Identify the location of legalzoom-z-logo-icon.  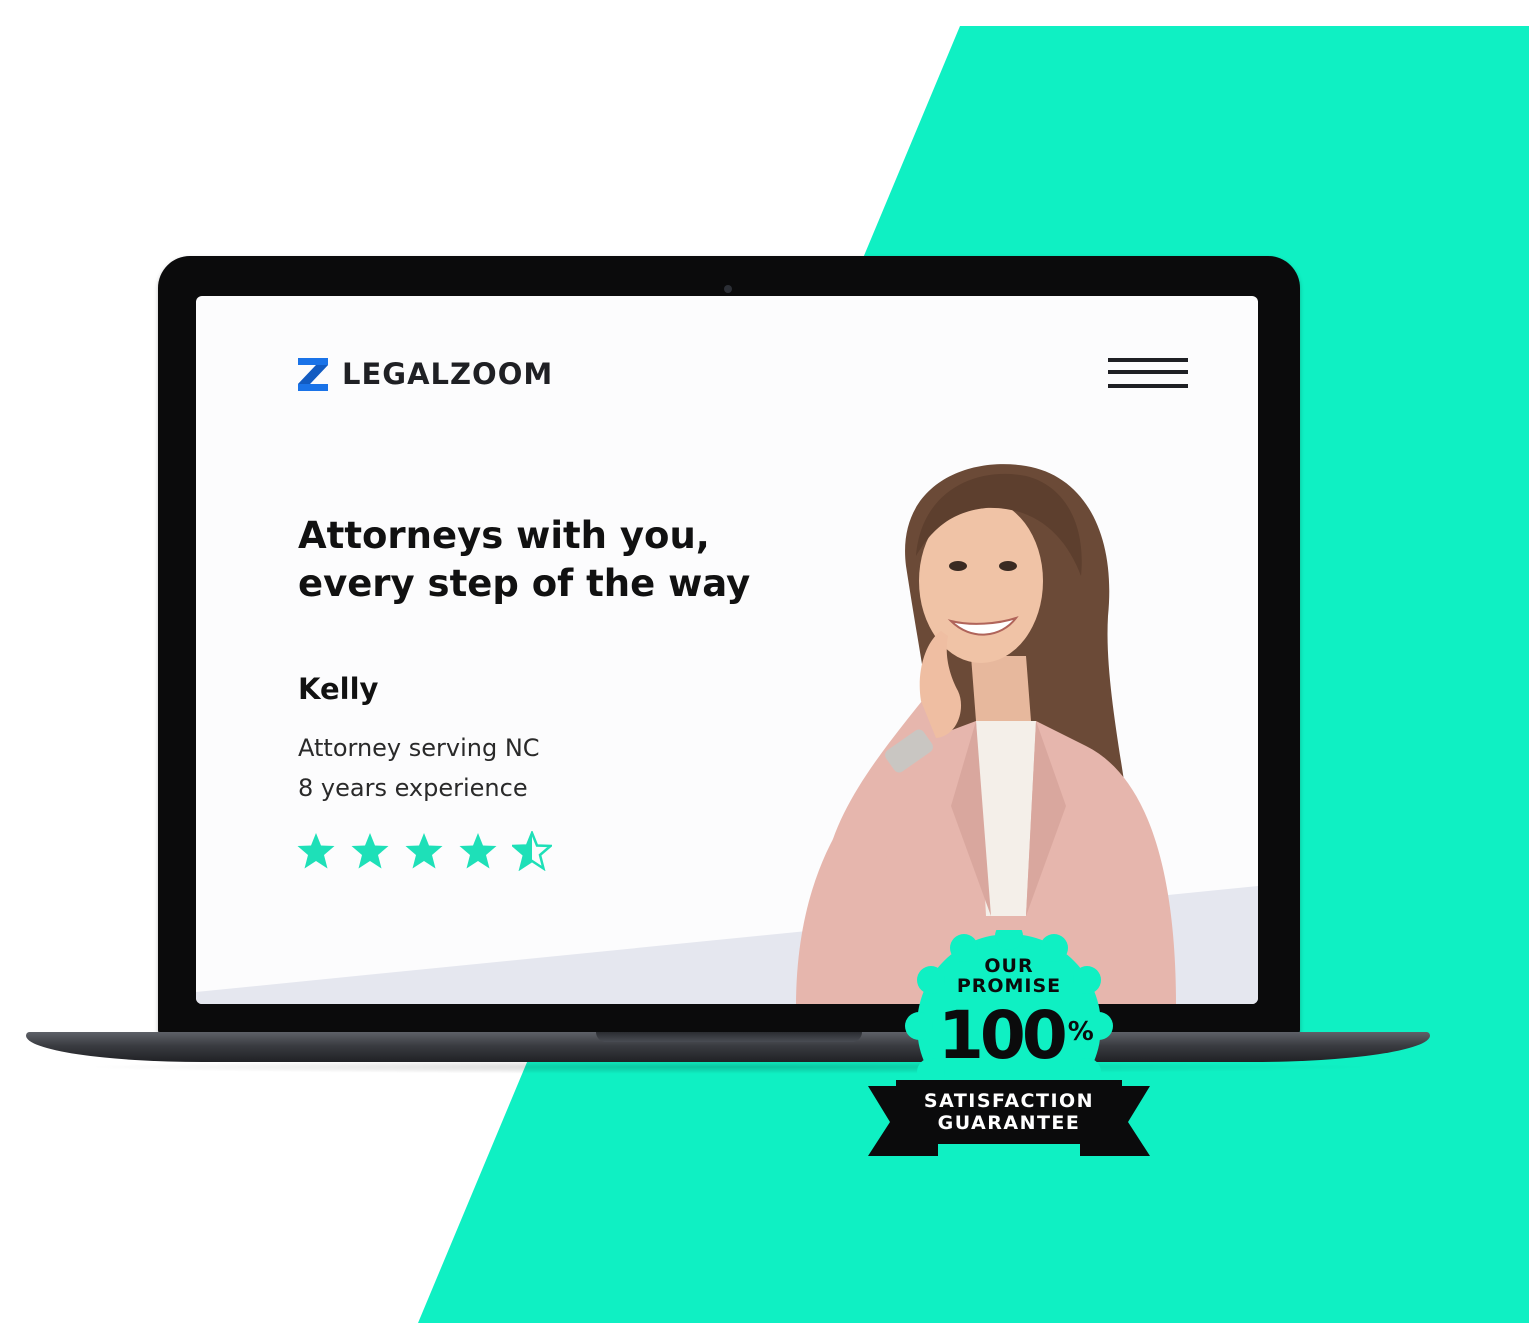
(313, 374).